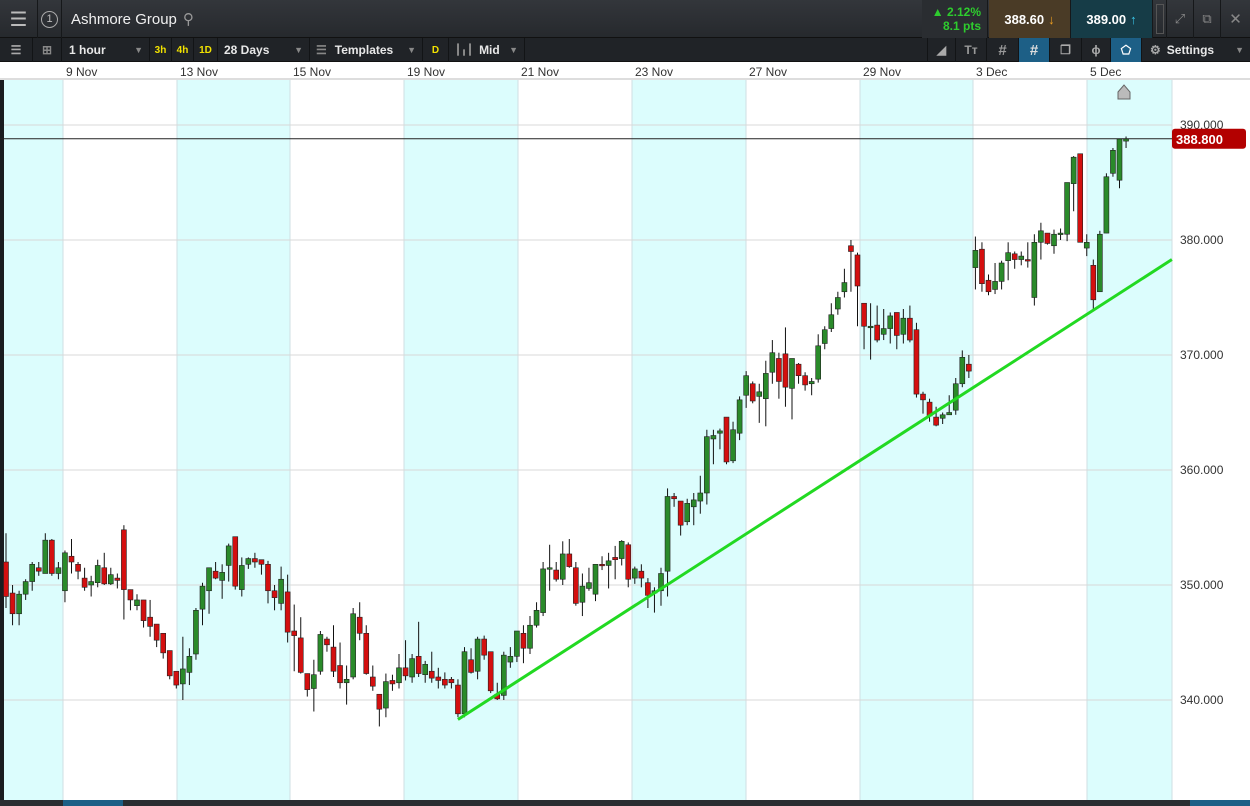 The image size is (1250, 806). I want to click on arrow-up-icon: ↑, so click(1133, 19).